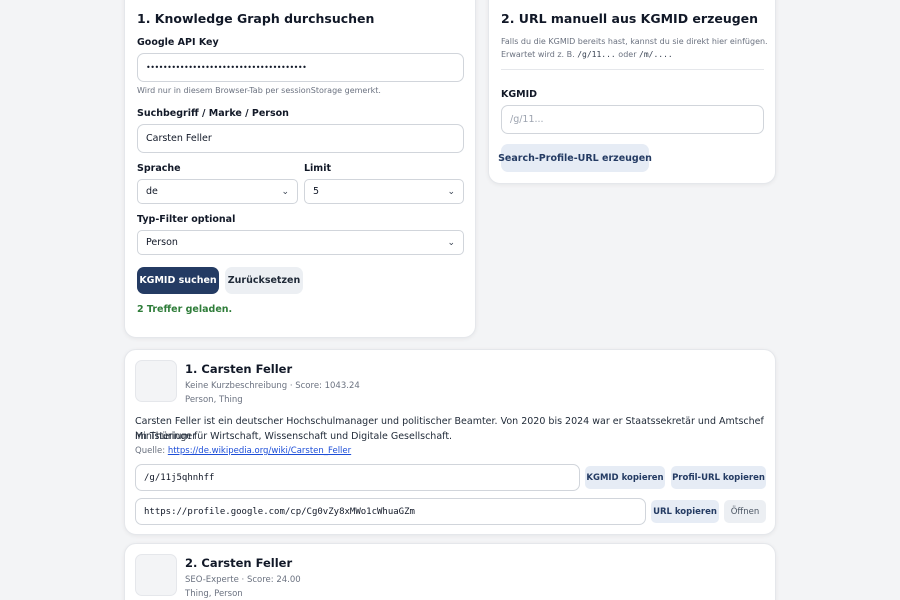 The image size is (900, 600). Describe the element at coordinates (357, 477) in the screenshot. I see `kgmid-output-field: /g/11j5qhnhff` at that location.